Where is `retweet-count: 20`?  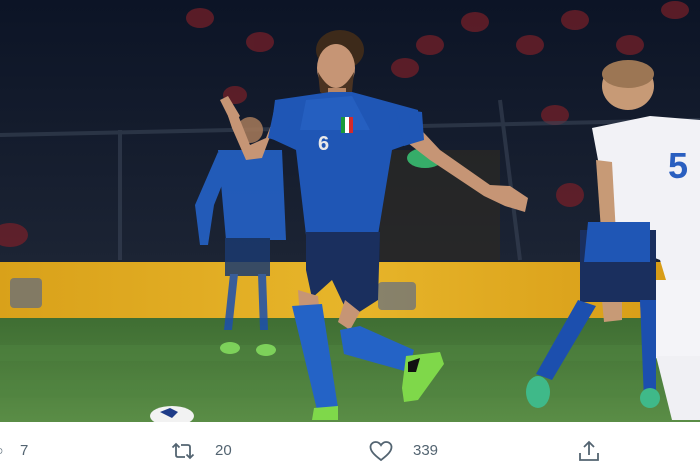 retweet-count: 20 is located at coordinates (223, 450).